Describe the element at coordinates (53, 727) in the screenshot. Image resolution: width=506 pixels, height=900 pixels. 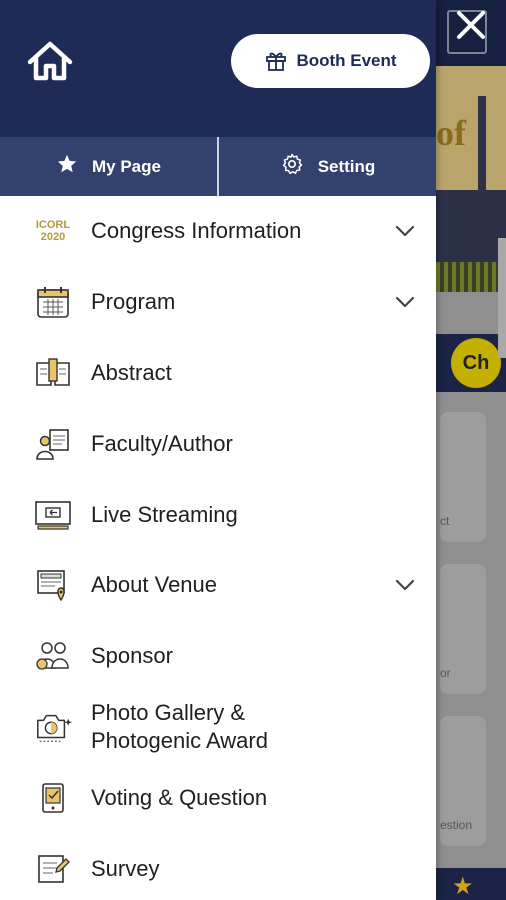
I see `camera-icon` at that location.